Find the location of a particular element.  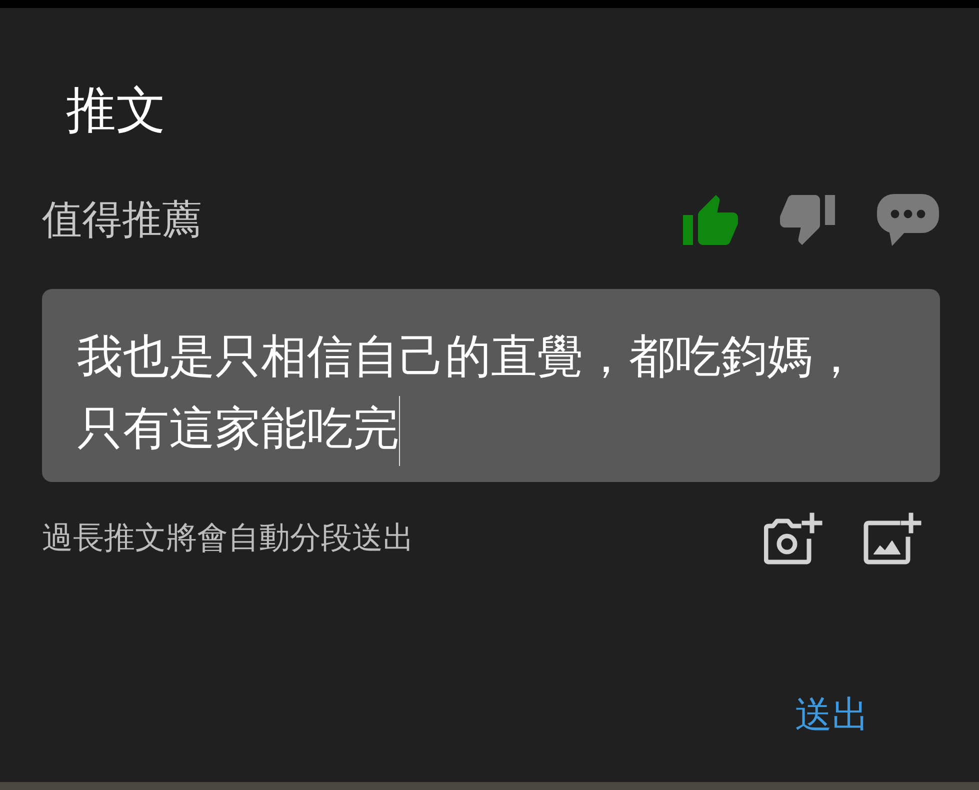

chat-bubble-icon is located at coordinates (908, 220).